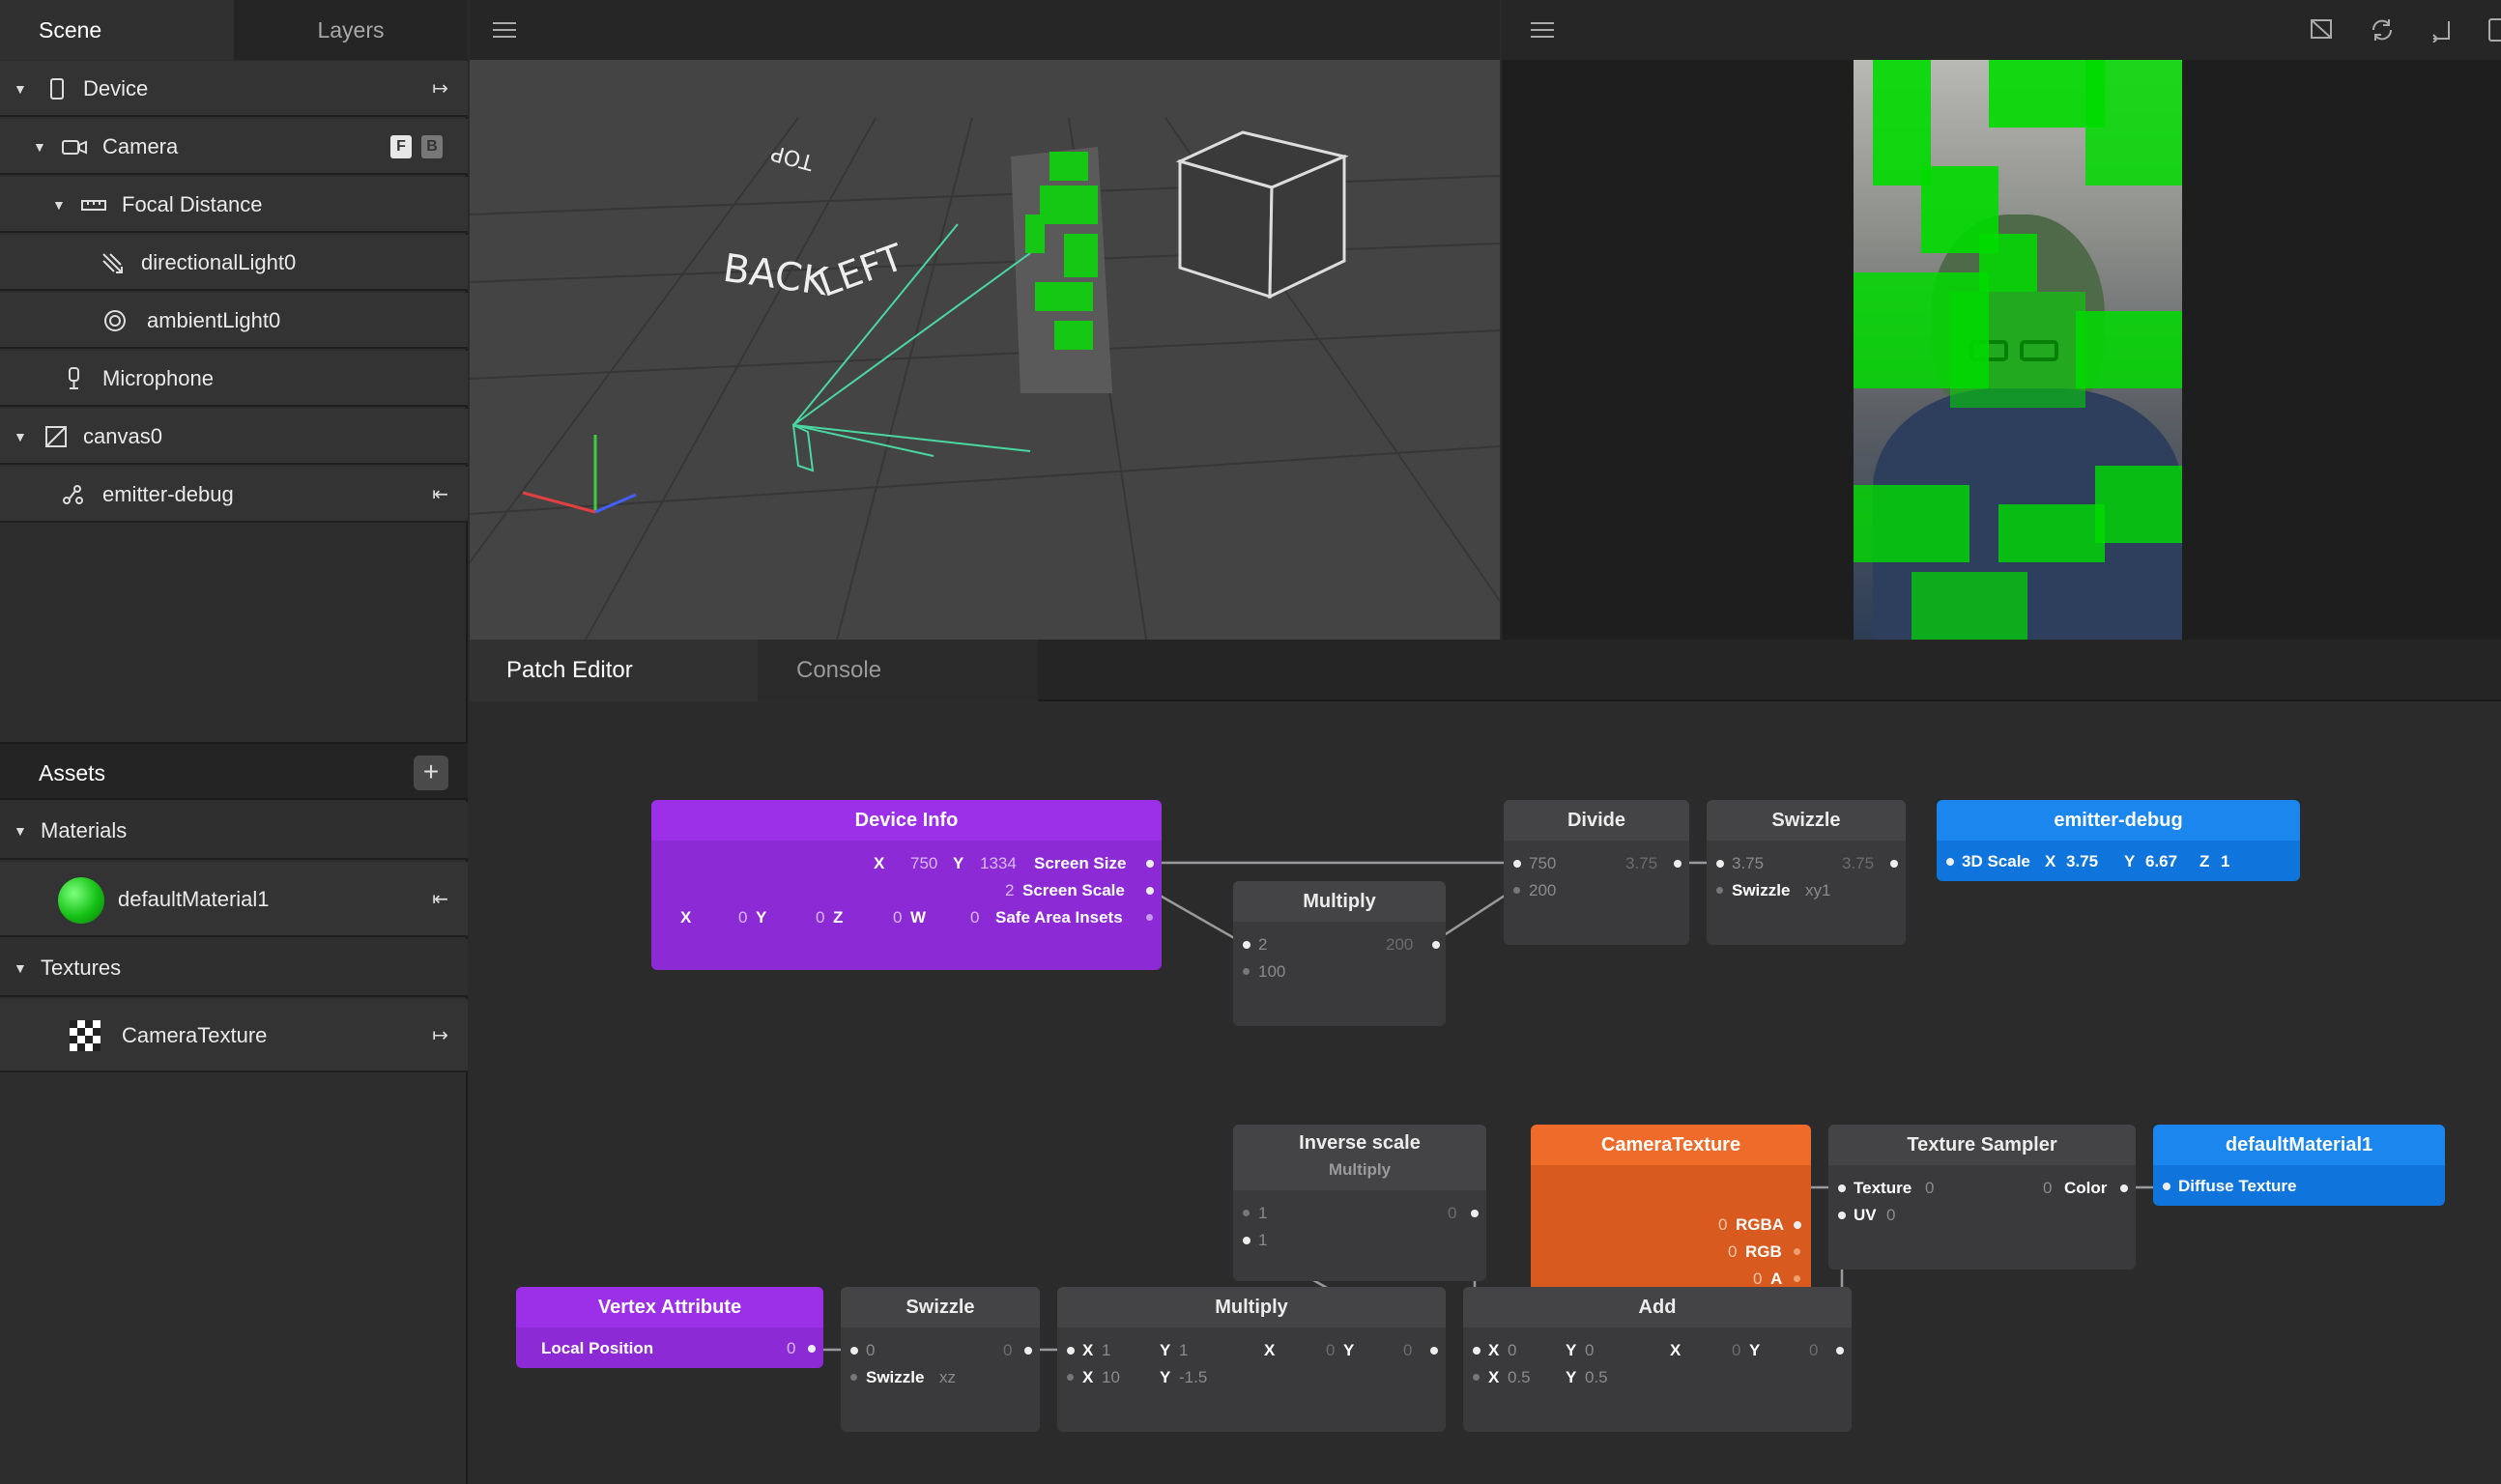 This screenshot has height=1484, width=2501. What do you see at coordinates (401, 147) in the screenshot?
I see `front-camera-badge: F` at bounding box center [401, 147].